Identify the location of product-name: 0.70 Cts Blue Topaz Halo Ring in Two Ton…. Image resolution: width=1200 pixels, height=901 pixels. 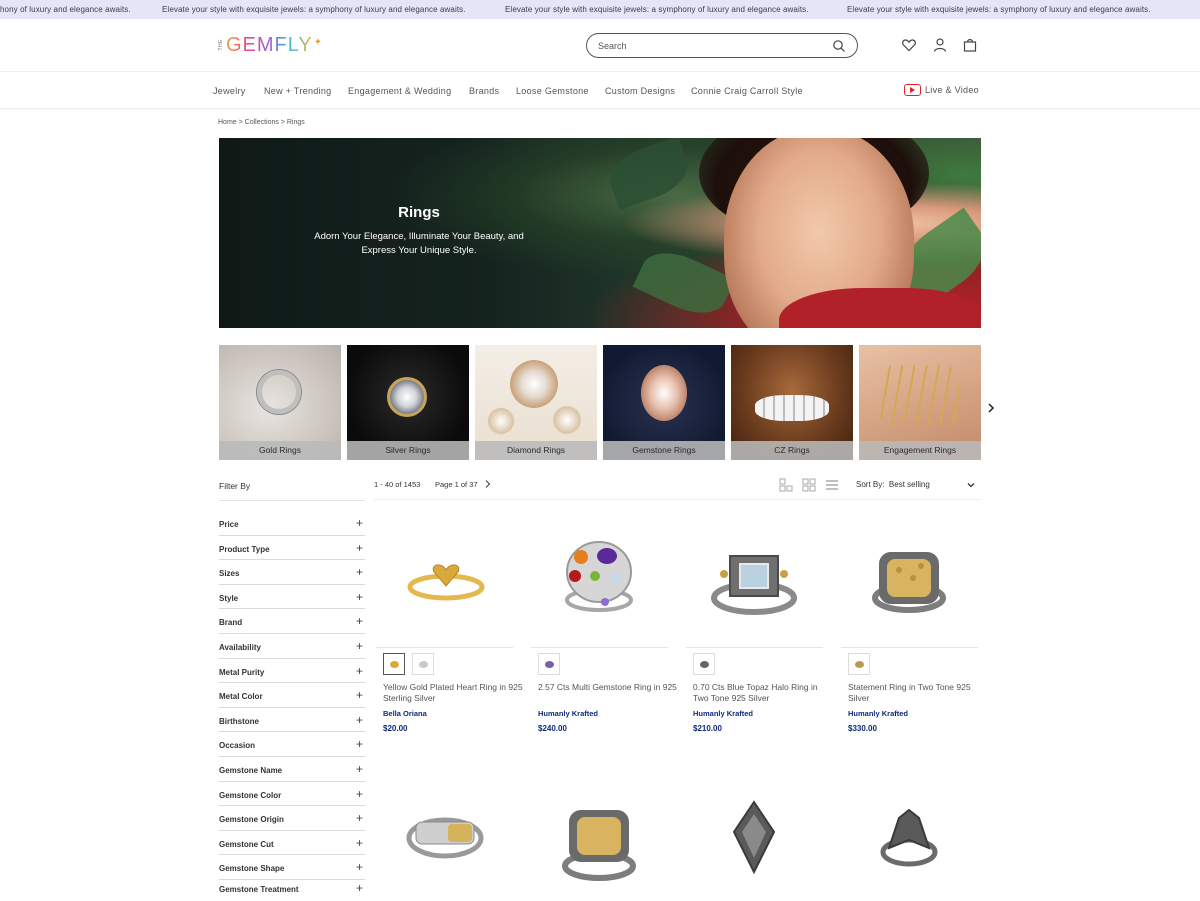
(763, 693).